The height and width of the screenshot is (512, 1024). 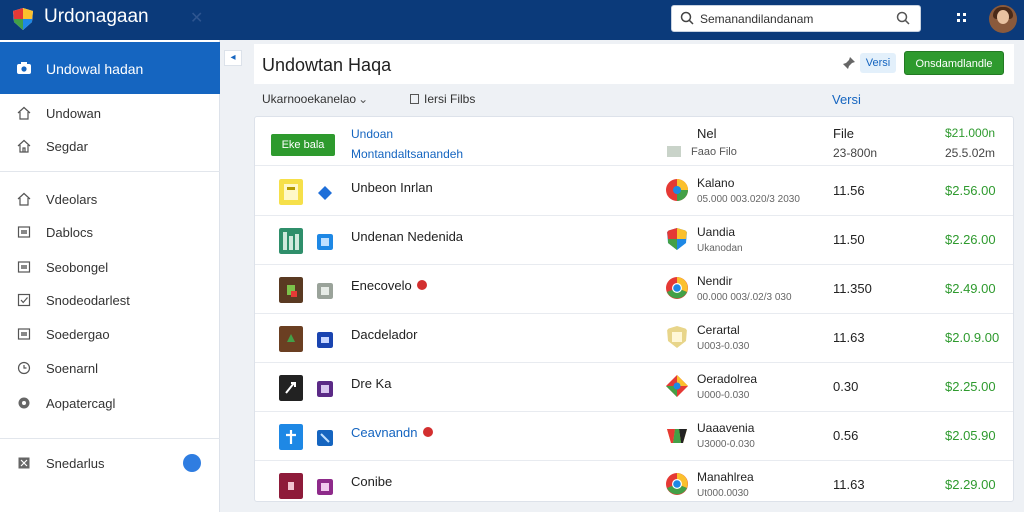 What do you see at coordinates (970, 484) in the screenshot?
I see `price-value: $2.29.00` at bounding box center [970, 484].